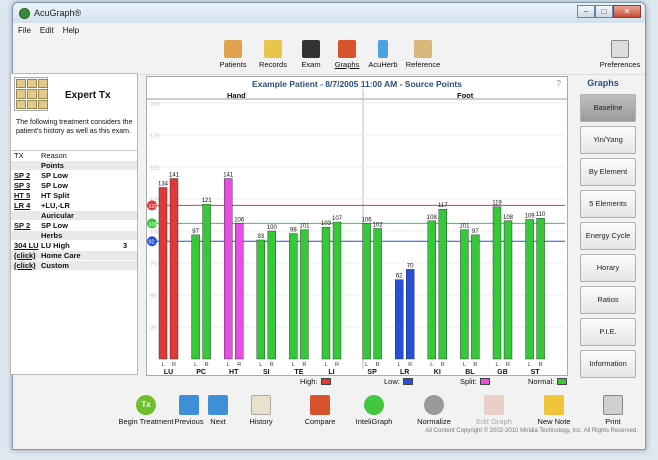 The height and width of the screenshot is (460, 658). I want to click on menu-edit: Edit, so click(47, 30).